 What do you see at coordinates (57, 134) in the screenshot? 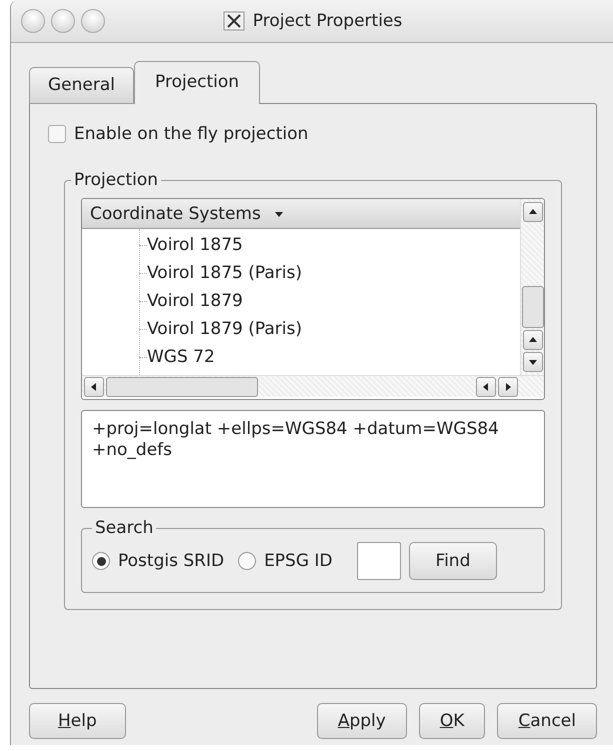
I see `checkbox` at bounding box center [57, 134].